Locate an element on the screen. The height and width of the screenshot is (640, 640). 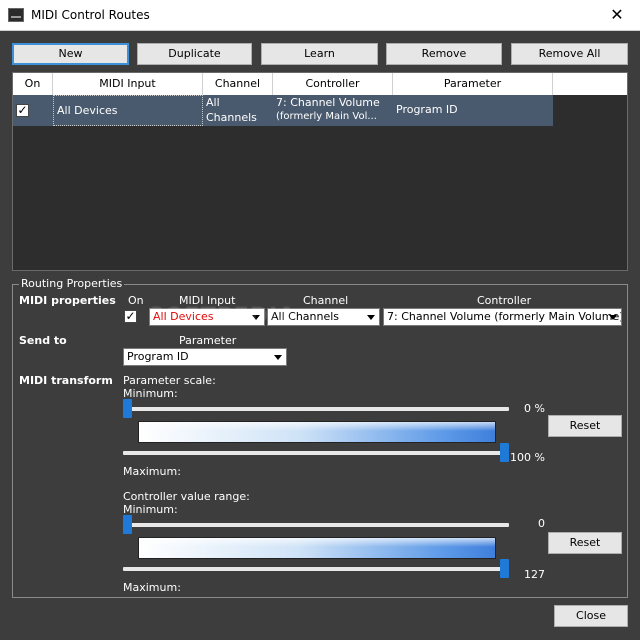
midi-transform-label: MIDI transform is located at coordinates (66, 380).